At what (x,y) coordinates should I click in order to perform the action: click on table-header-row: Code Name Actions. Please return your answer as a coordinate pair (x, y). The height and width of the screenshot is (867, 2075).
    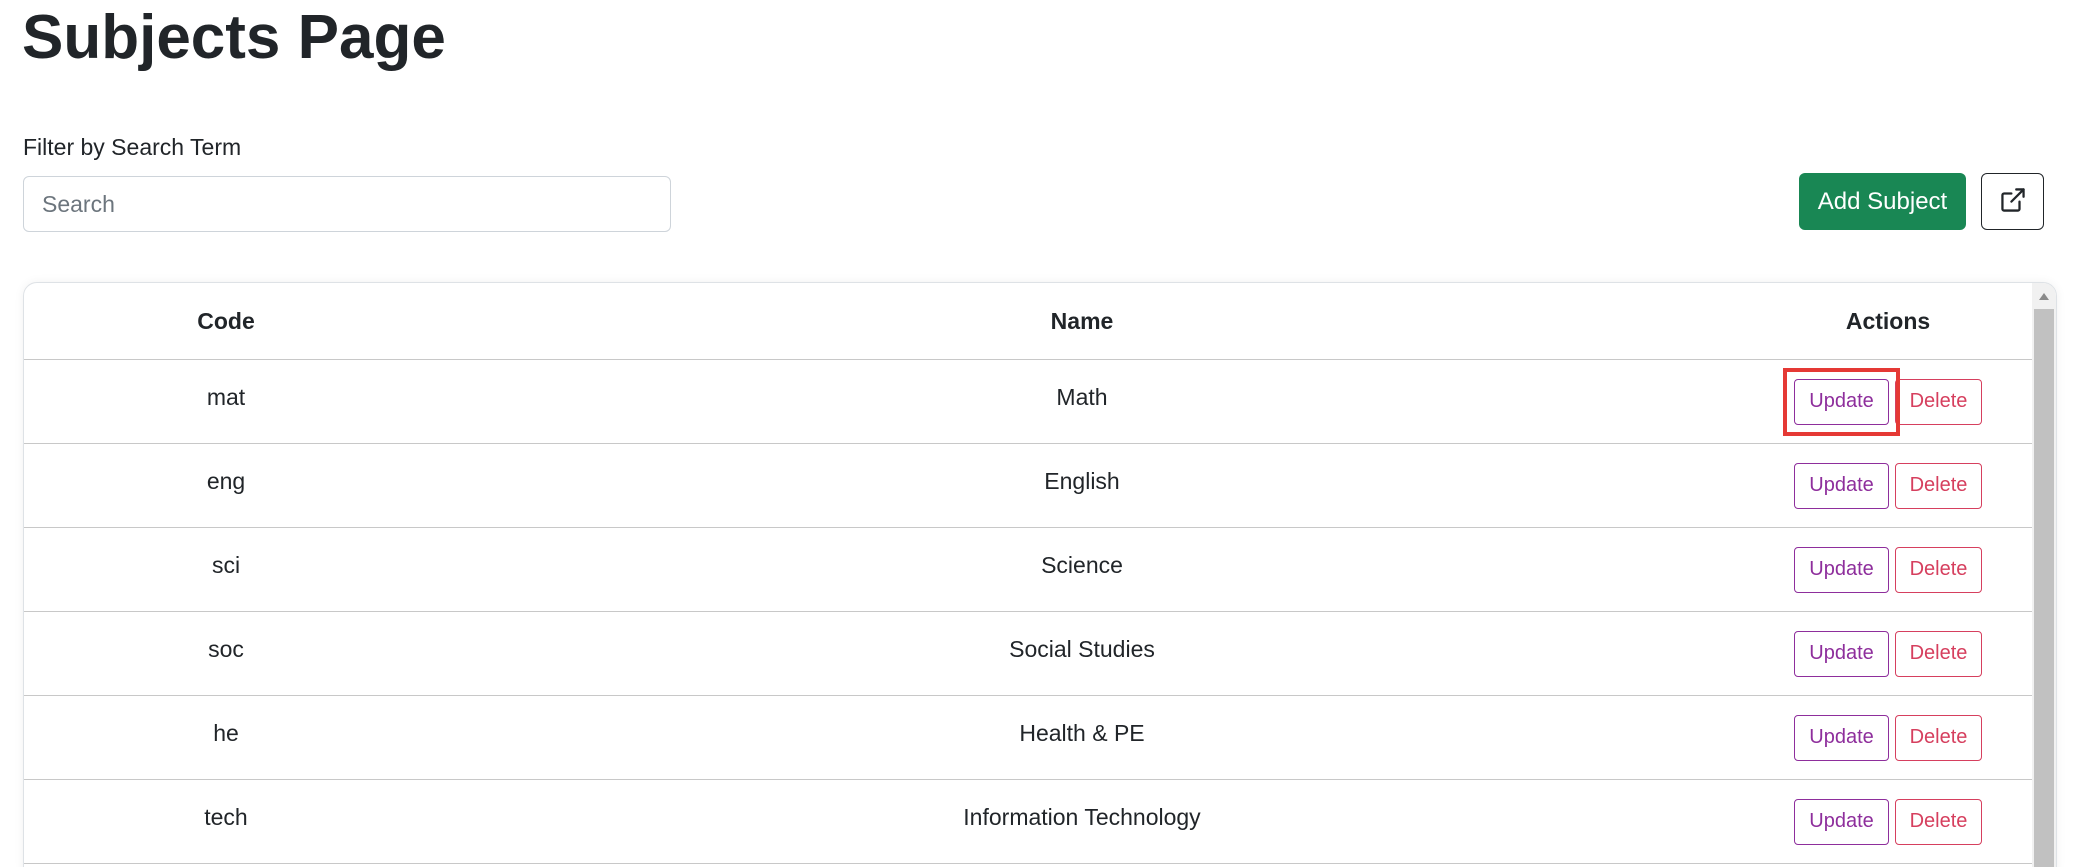
    Looking at the image, I should click on (1032, 321).